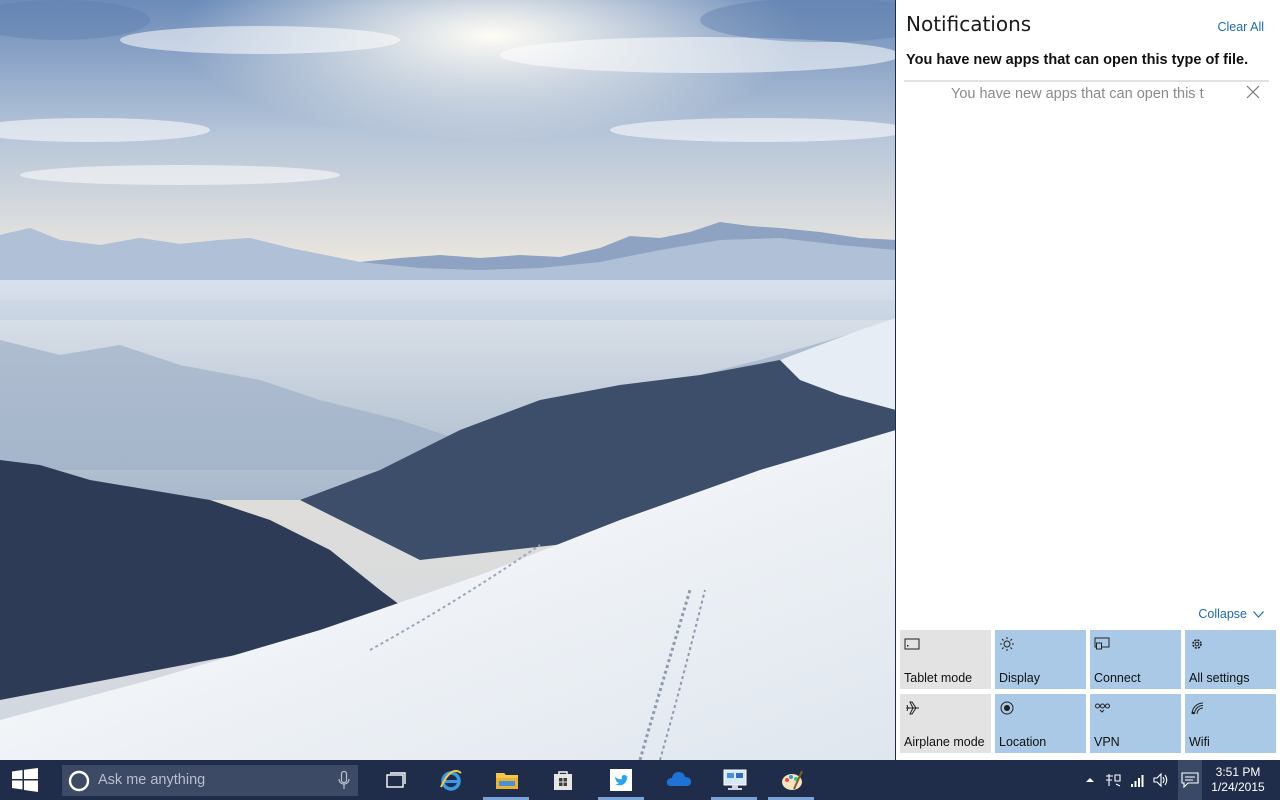 This screenshot has height=800, width=1280. I want to click on start-button, so click(25, 780).